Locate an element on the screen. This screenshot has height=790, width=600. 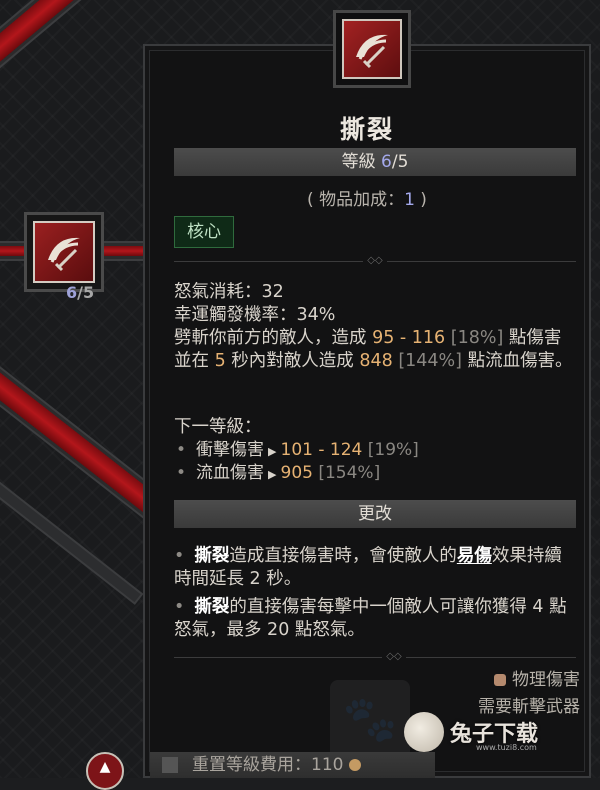
tooltip-skill-badge is located at coordinates (372, 49).